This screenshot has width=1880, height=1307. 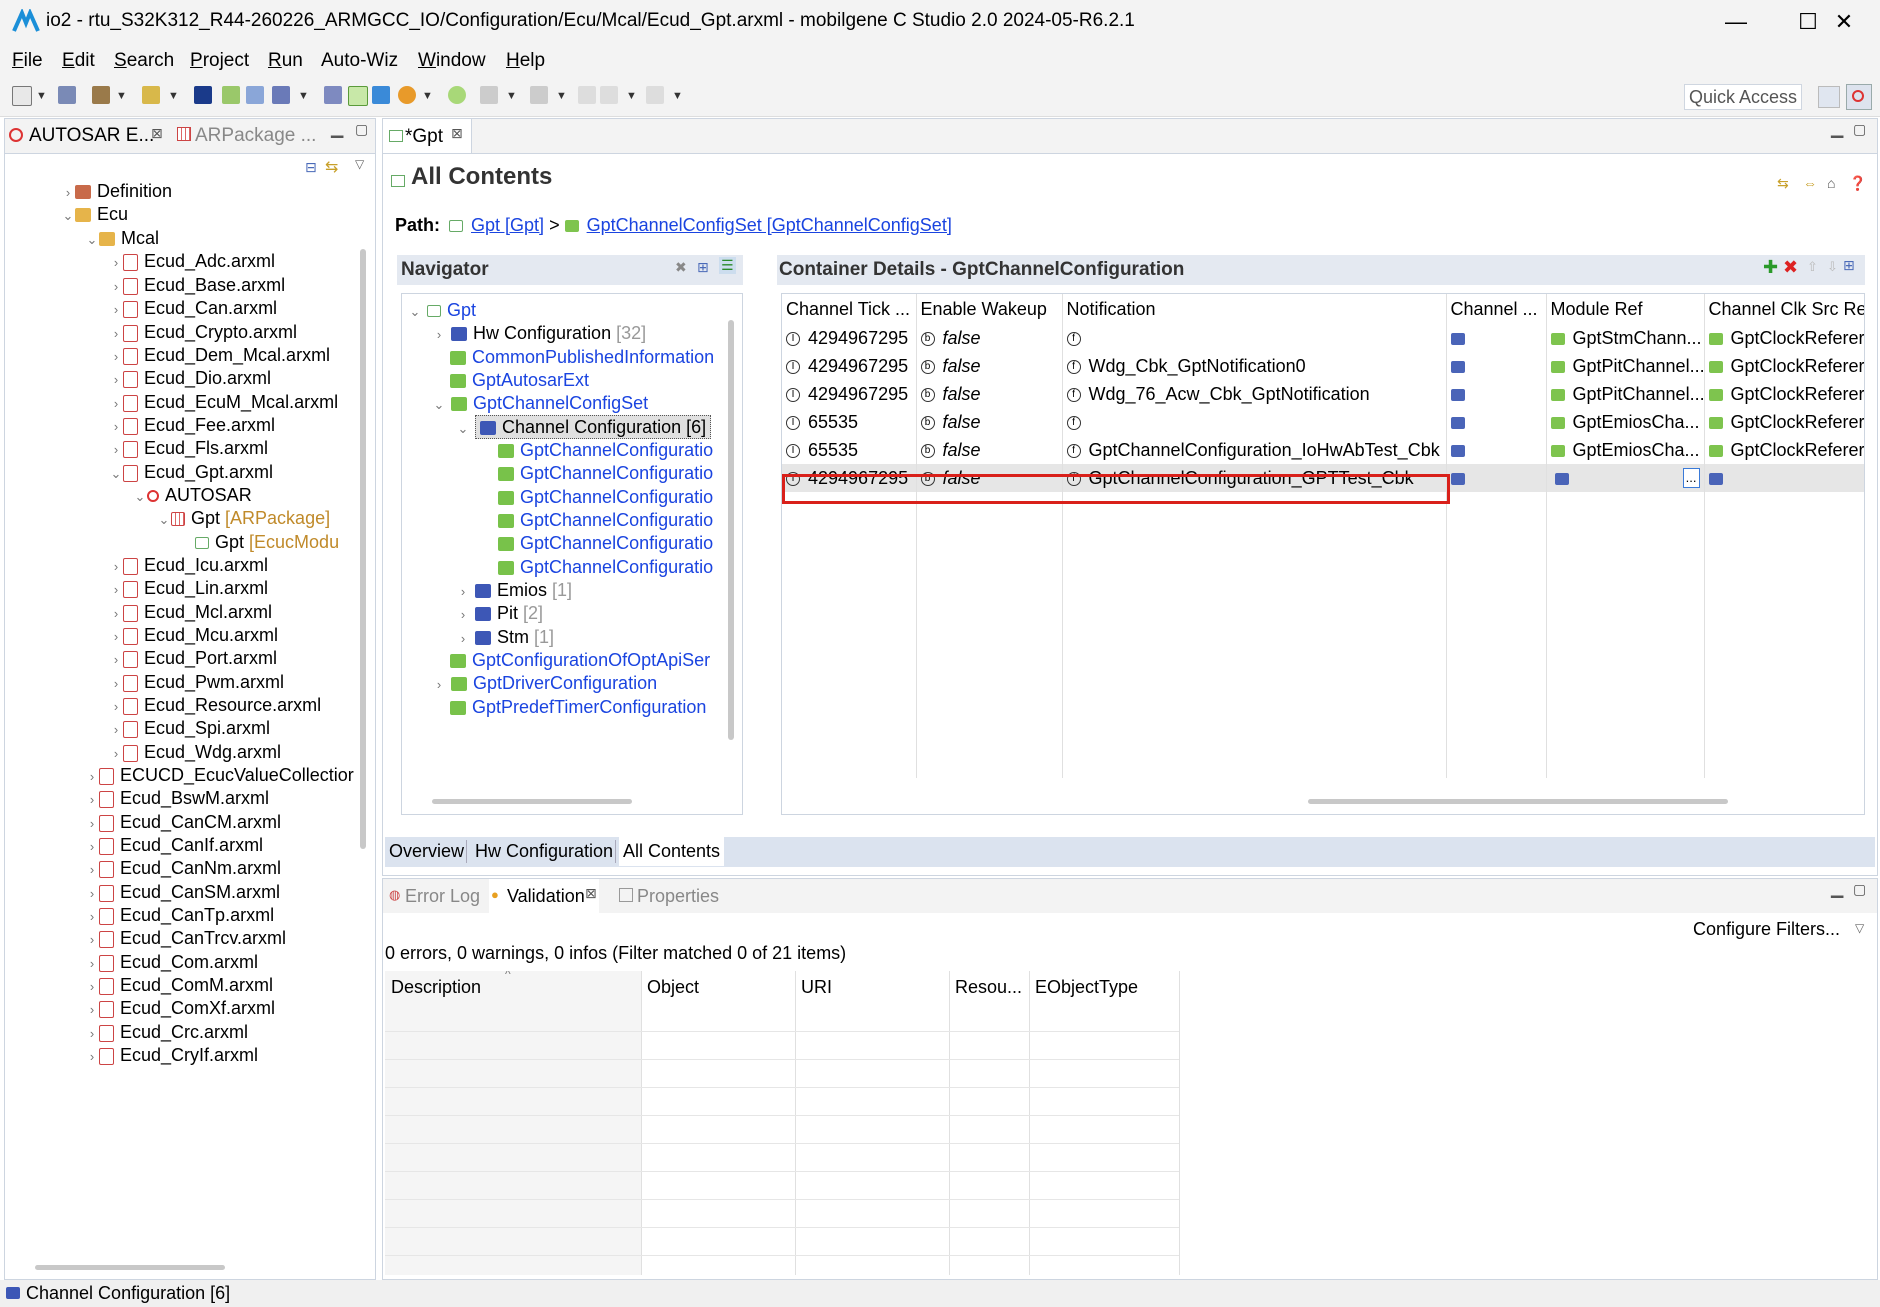 I want to click on run-icon, so click(x=457, y=95).